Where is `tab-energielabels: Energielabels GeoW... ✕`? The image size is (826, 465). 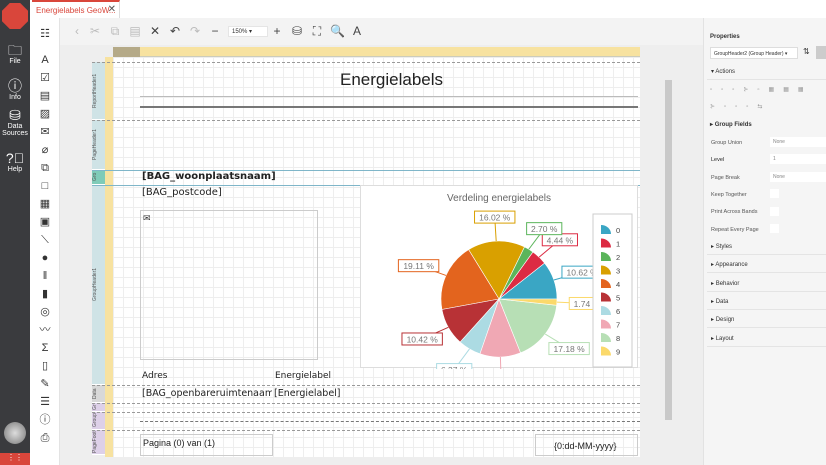
tab-energielabels: Energielabels GeoW... ✕ is located at coordinates (76, 9).